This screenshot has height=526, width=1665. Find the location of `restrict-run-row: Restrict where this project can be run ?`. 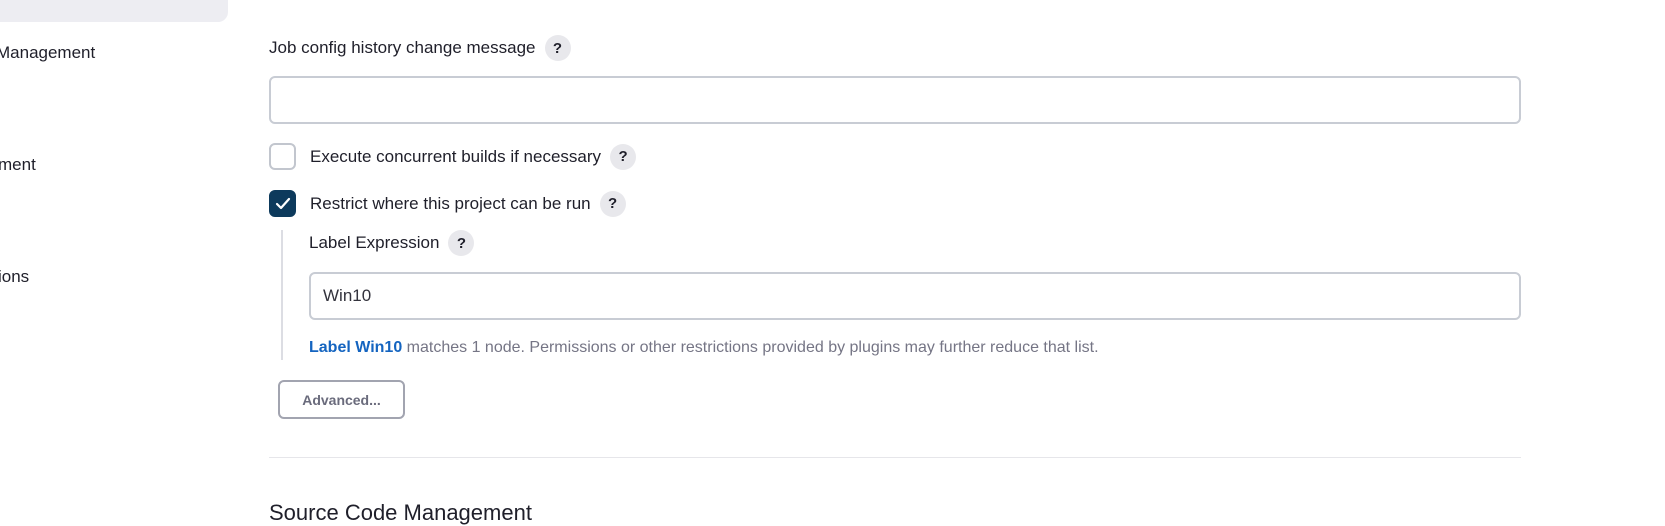

restrict-run-row: Restrict where this project can be run ? is located at coordinates (447, 203).